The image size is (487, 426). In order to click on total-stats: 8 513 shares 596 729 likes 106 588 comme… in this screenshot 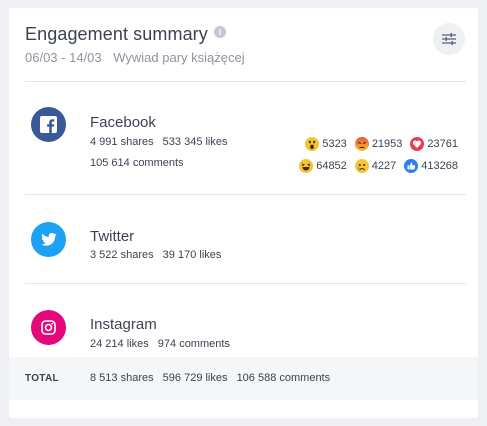, I will do `click(210, 378)`.